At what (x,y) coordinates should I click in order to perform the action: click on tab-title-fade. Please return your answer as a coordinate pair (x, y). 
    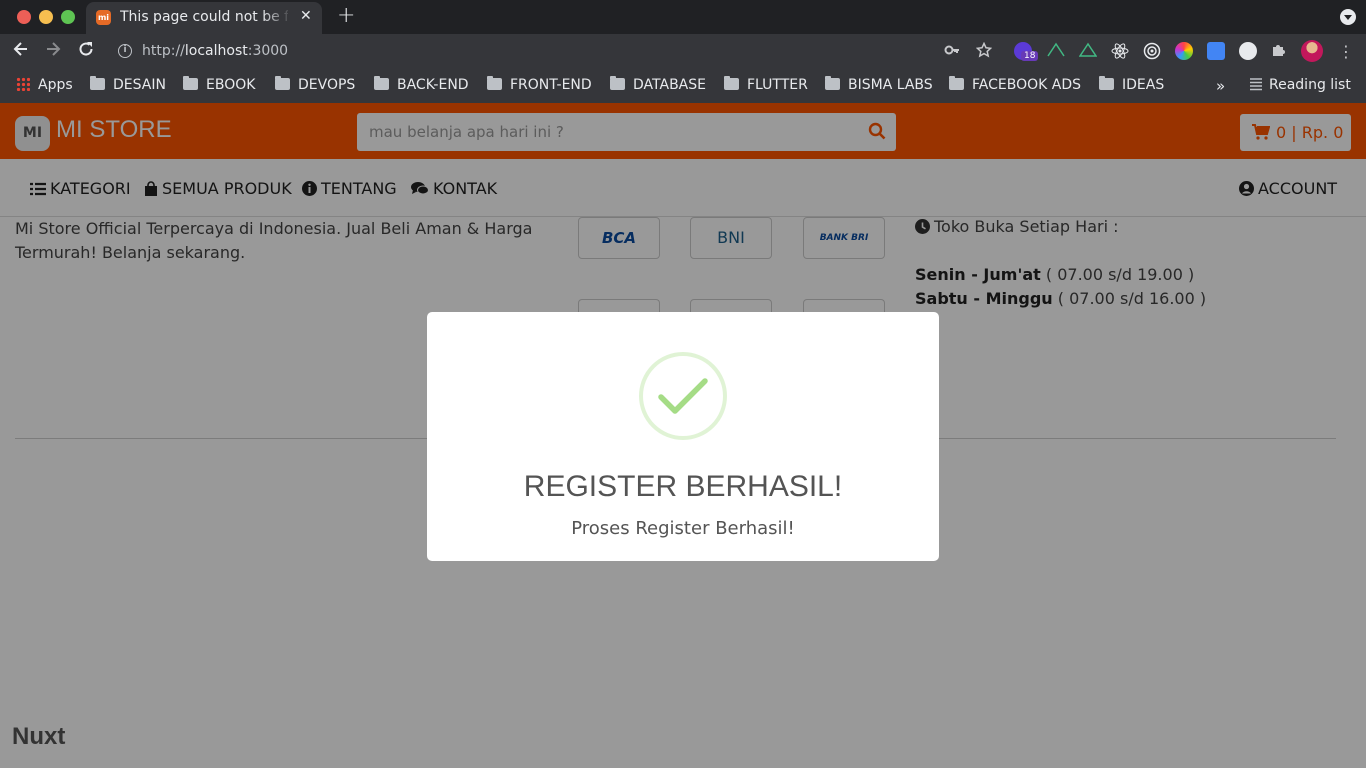
    Looking at the image, I should click on (277, 17).